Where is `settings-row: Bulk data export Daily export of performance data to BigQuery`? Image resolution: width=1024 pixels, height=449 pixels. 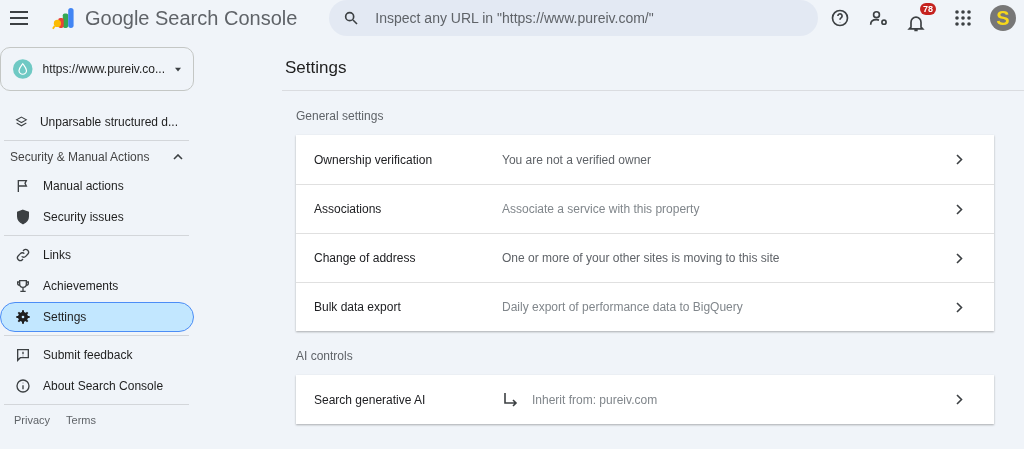
settings-row: Bulk data export Daily export of performance data to BigQuery is located at coordinates (645, 306).